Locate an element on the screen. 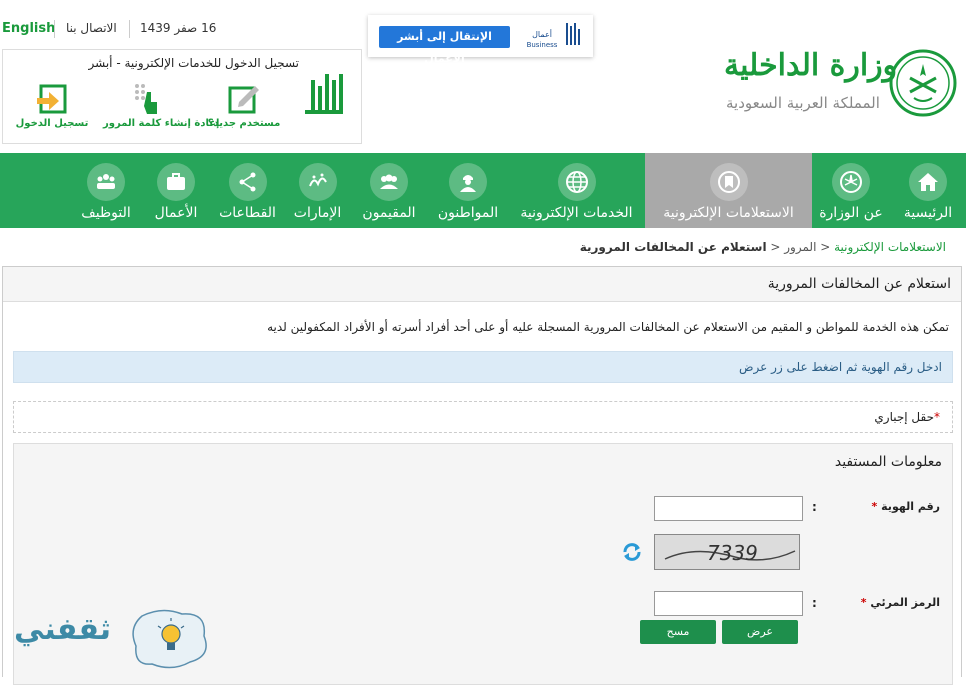  svg-text: Business is located at coordinates (542, 45).